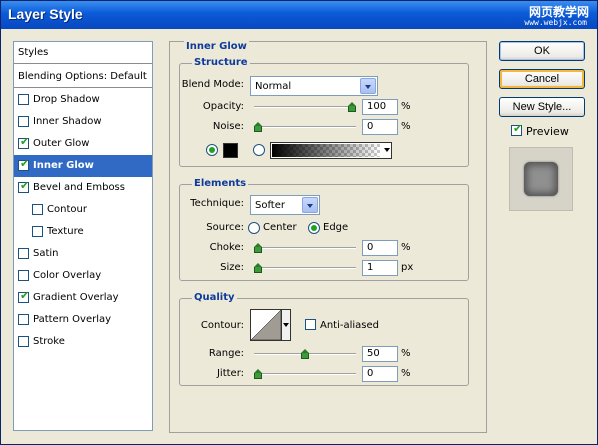 The image size is (598, 445). Describe the element at coordinates (305, 374) in the screenshot. I see `jitter-slider-track` at that location.